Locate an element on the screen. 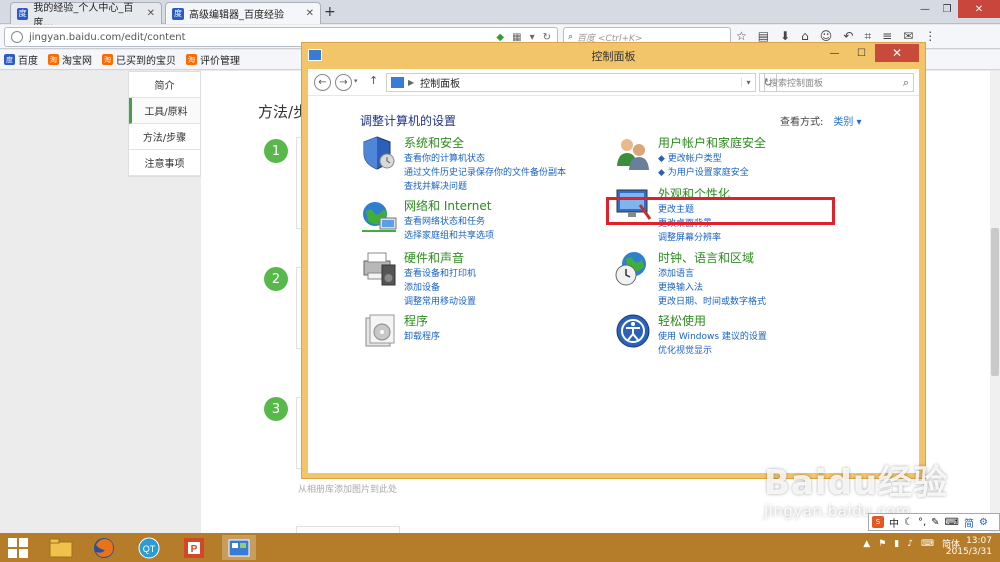 Image resolution: width=1000 pixels, height=562 pixels. category-title: 时钟、语言和区域 is located at coordinates (706, 257).